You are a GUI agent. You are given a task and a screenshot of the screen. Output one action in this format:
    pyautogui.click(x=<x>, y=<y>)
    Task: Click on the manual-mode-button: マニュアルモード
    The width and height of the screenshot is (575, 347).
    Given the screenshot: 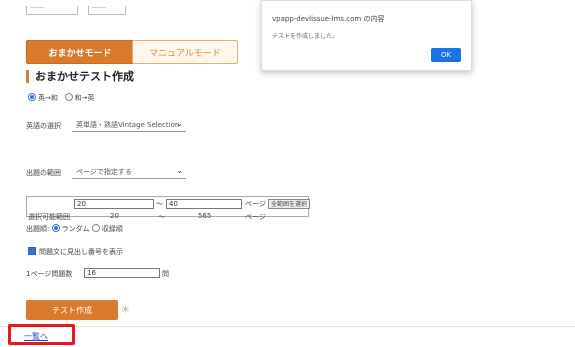 What is the action you would take?
    pyautogui.click(x=185, y=52)
    